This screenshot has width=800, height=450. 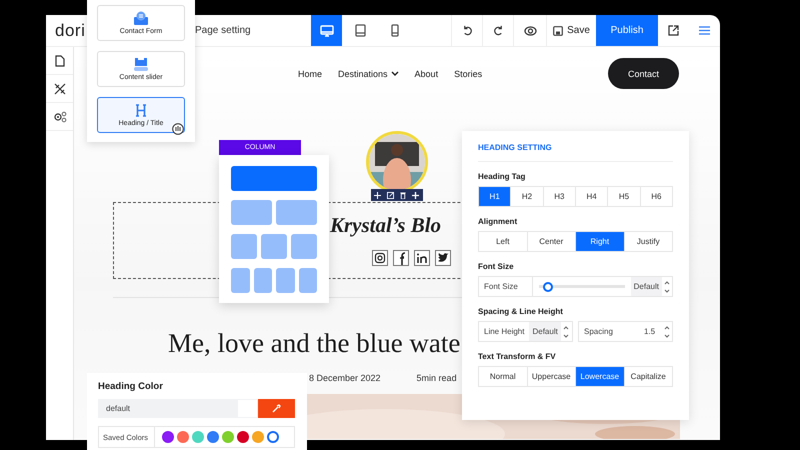 I want to click on move-icon, so click(x=377, y=195).